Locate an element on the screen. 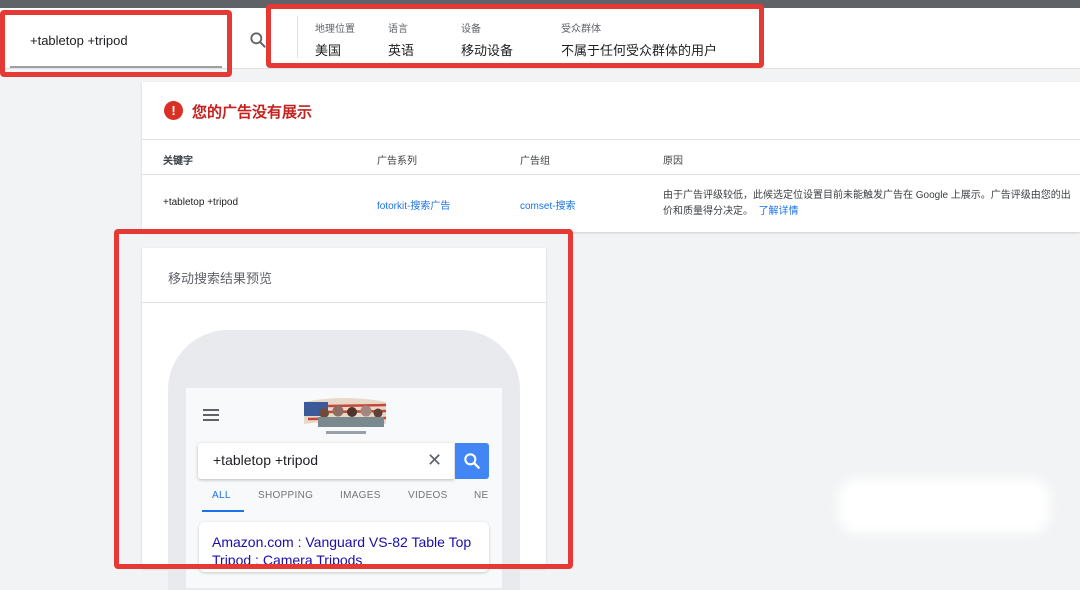 This screenshot has height=590, width=1080. row-ad-group-link: comset-搜索 is located at coordinates (548, 204).